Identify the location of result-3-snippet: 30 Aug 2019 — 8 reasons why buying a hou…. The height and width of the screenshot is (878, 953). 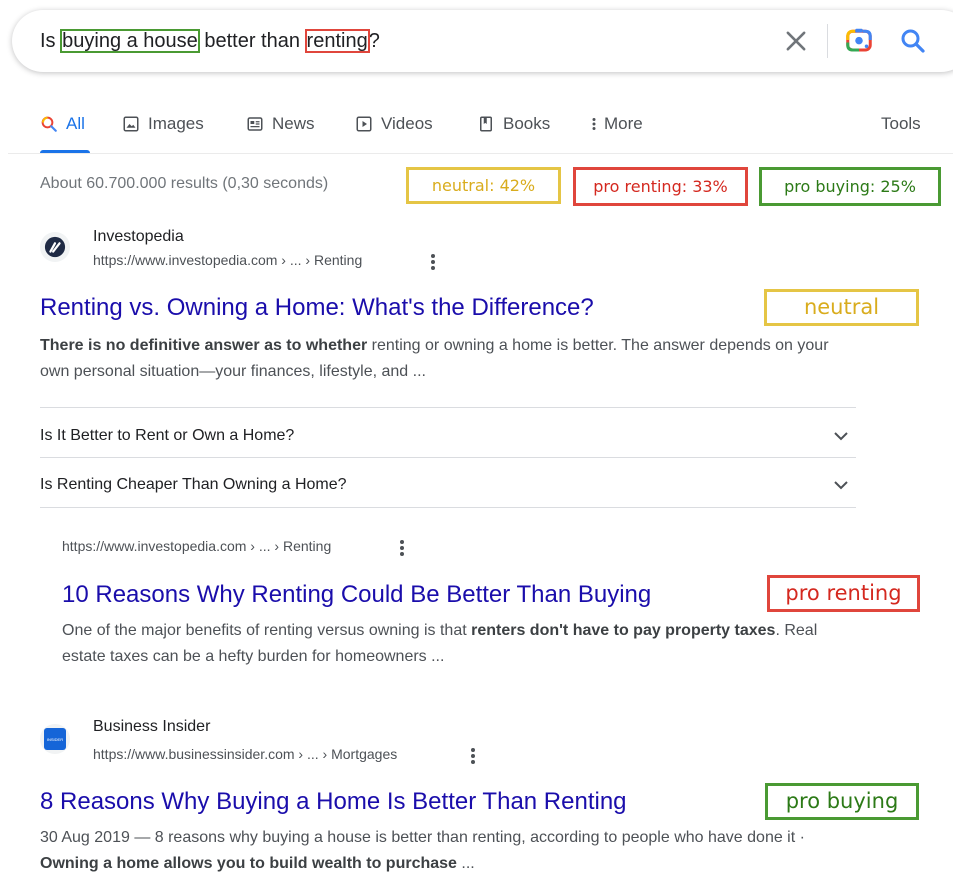
(450, 851).